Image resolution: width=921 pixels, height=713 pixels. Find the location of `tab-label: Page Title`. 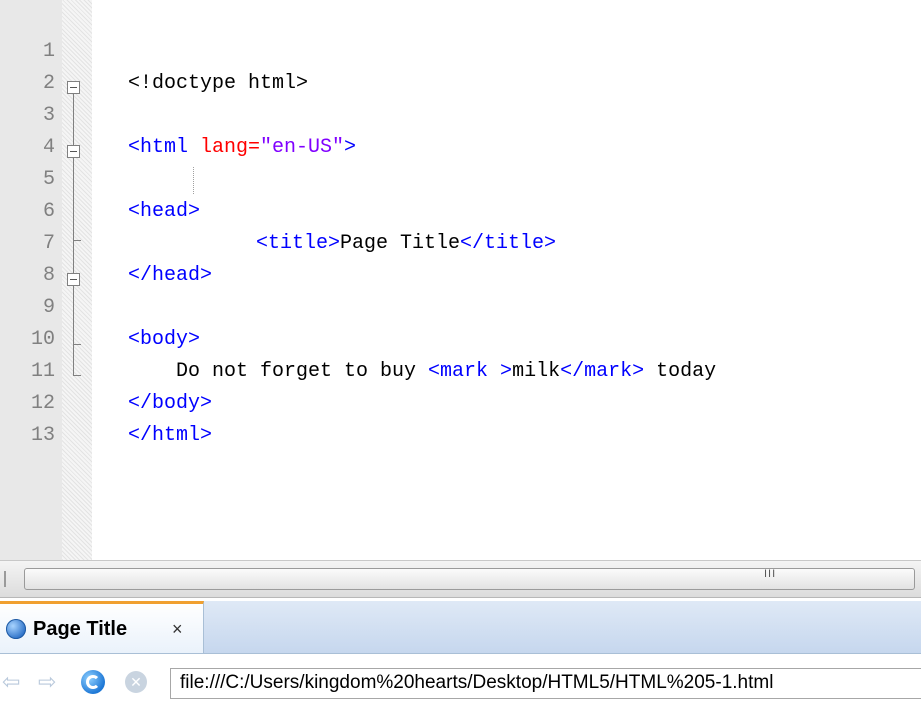

tab-label: Page Title is located at coordinates (80, 629).